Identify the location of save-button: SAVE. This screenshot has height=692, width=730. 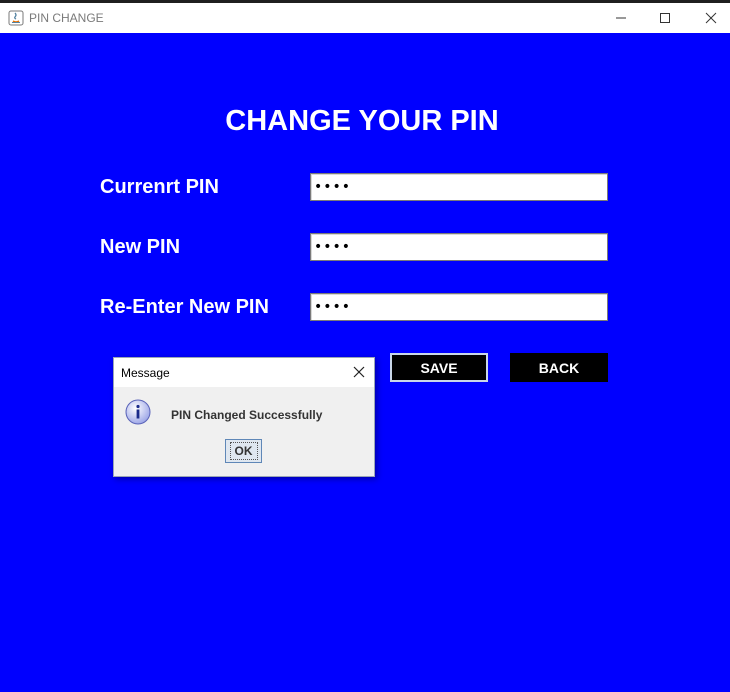
(439, 367).